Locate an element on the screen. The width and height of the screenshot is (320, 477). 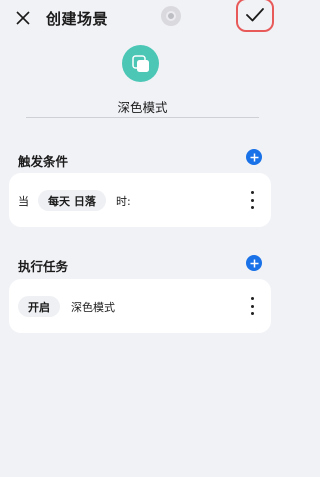
trigger-section-title: 触发条件 is located at coordinates (43, 161).